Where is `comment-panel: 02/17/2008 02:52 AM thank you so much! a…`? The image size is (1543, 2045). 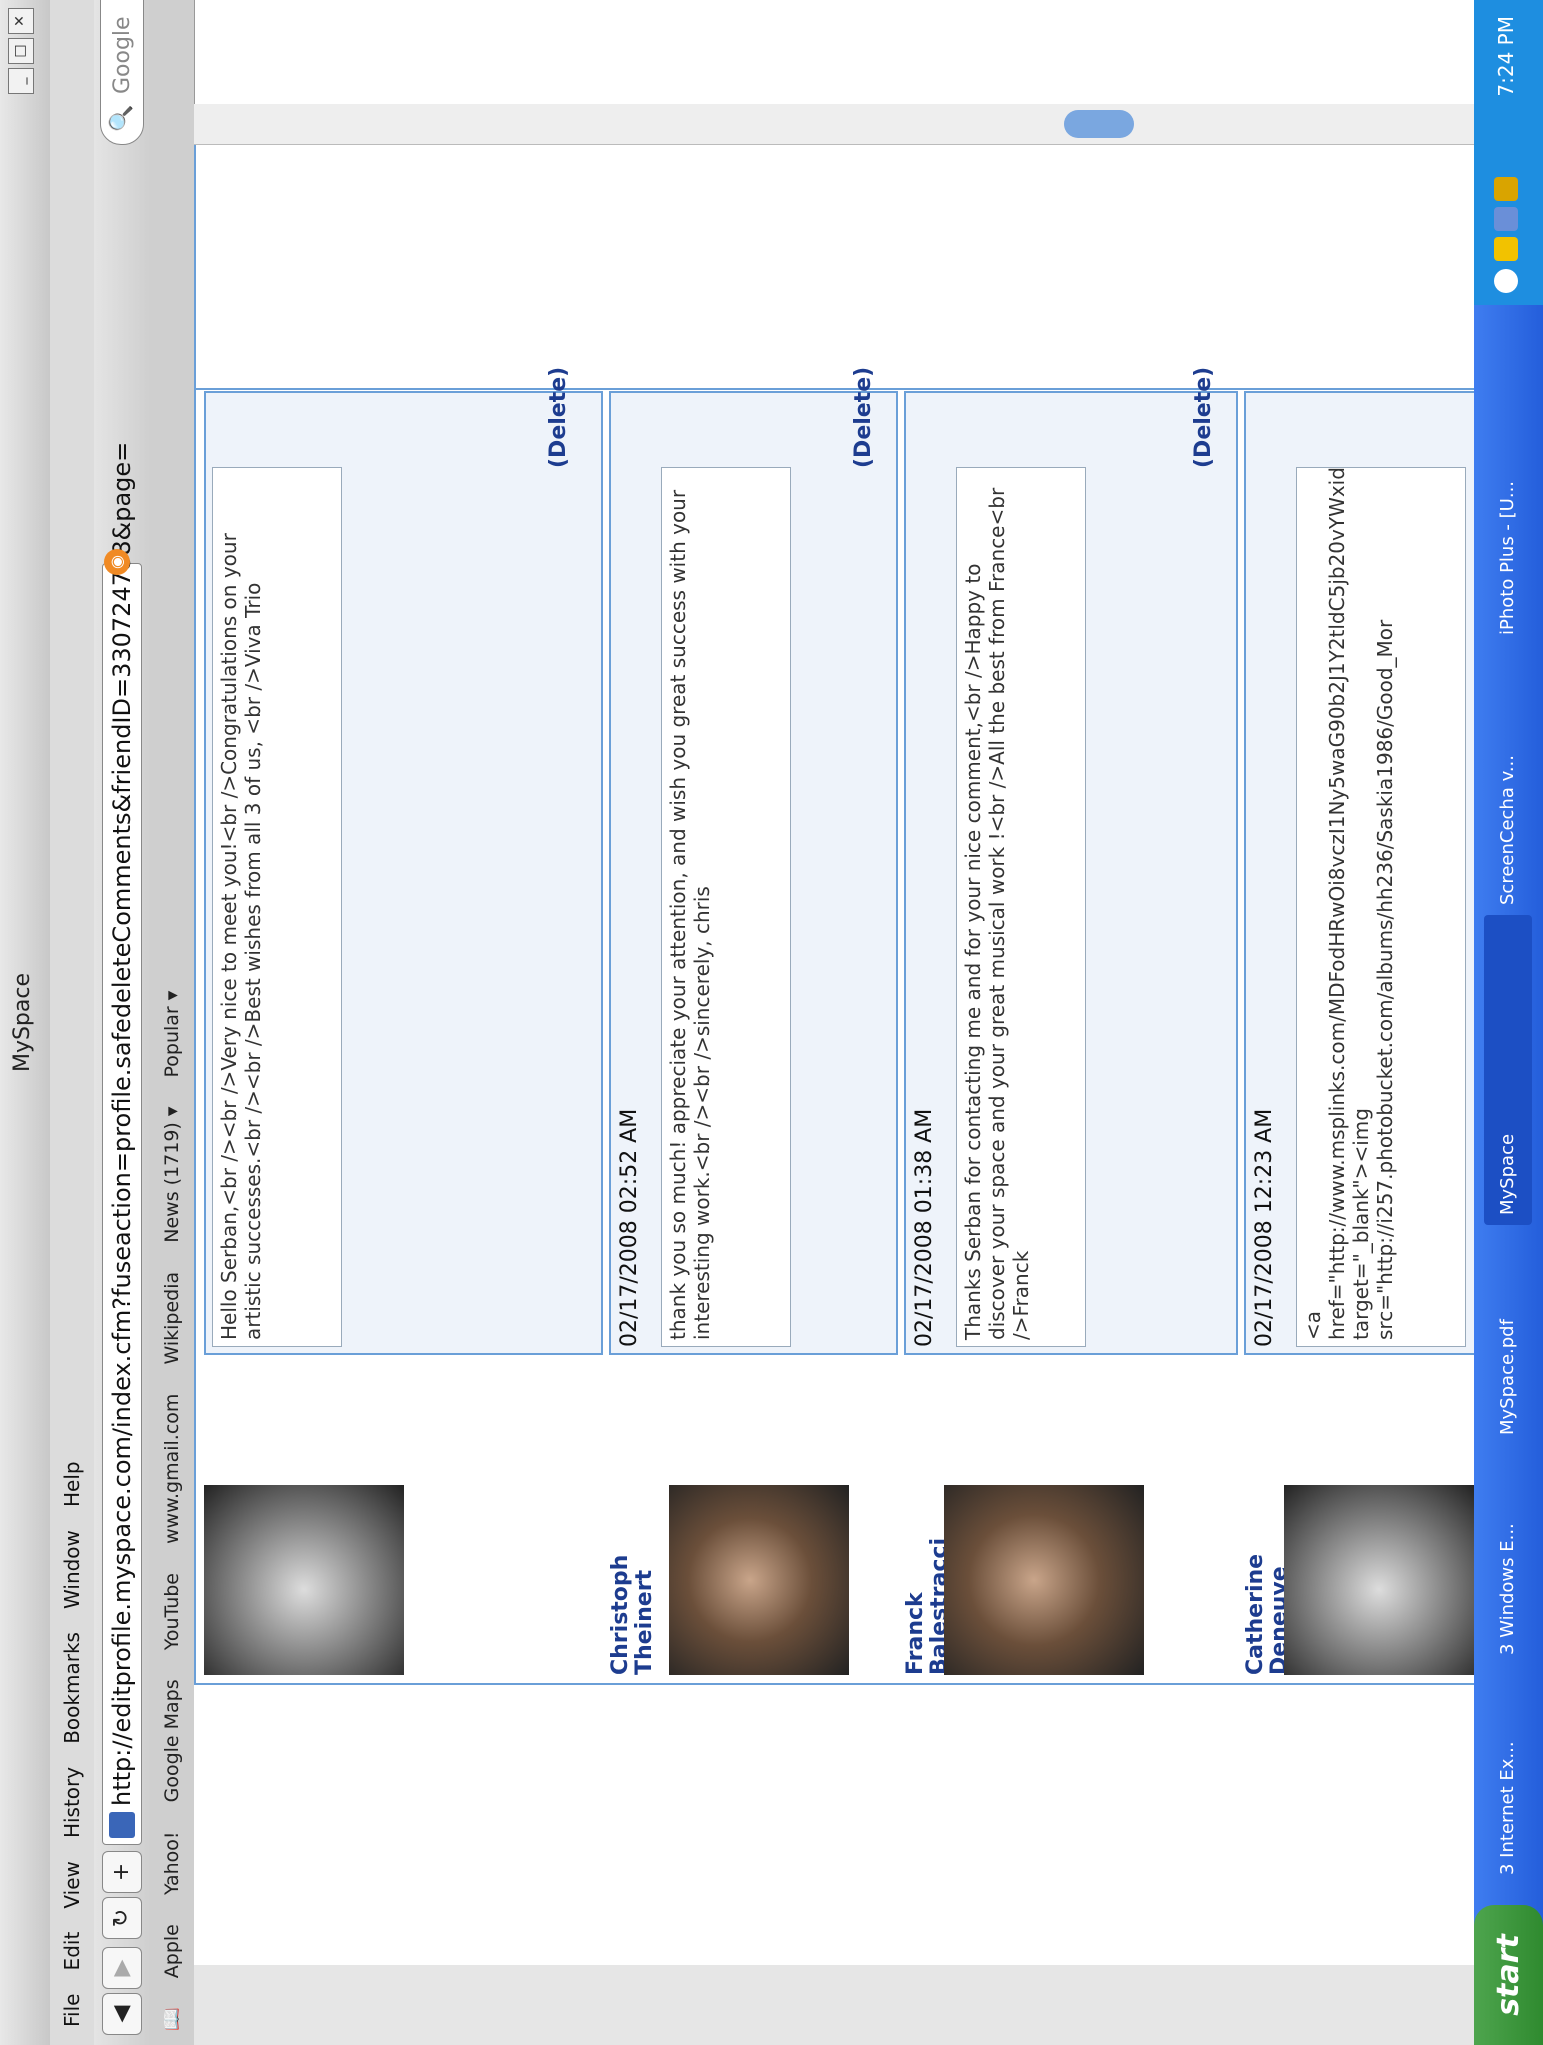
comment-panel: 02/17/2008 02:52 AM thank you so much! a… is located at coordinates (753, 861).